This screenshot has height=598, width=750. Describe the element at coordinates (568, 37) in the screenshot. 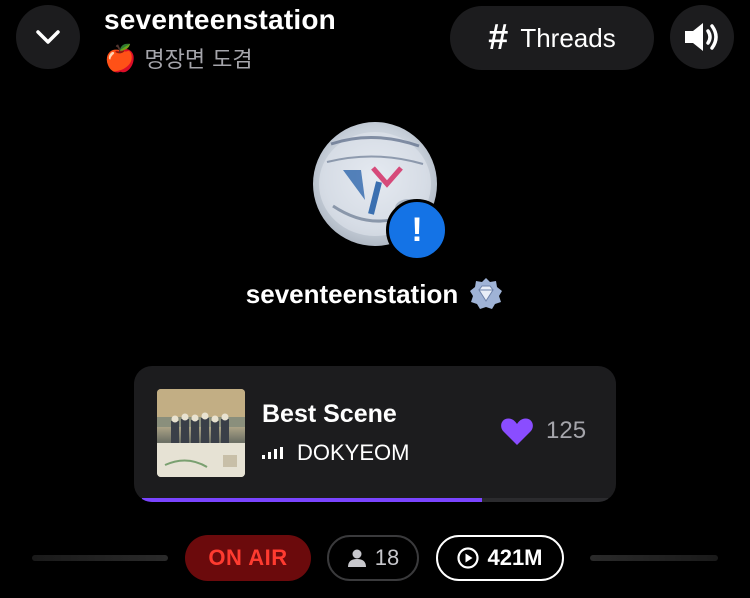

I see `threads-label: Threads` at that location.